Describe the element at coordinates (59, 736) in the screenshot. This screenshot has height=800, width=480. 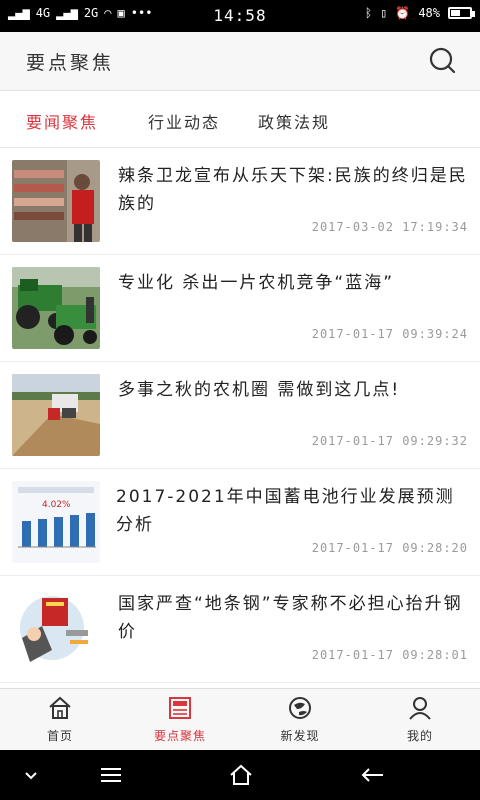
I see `nav-home-label: 首页` at that location.